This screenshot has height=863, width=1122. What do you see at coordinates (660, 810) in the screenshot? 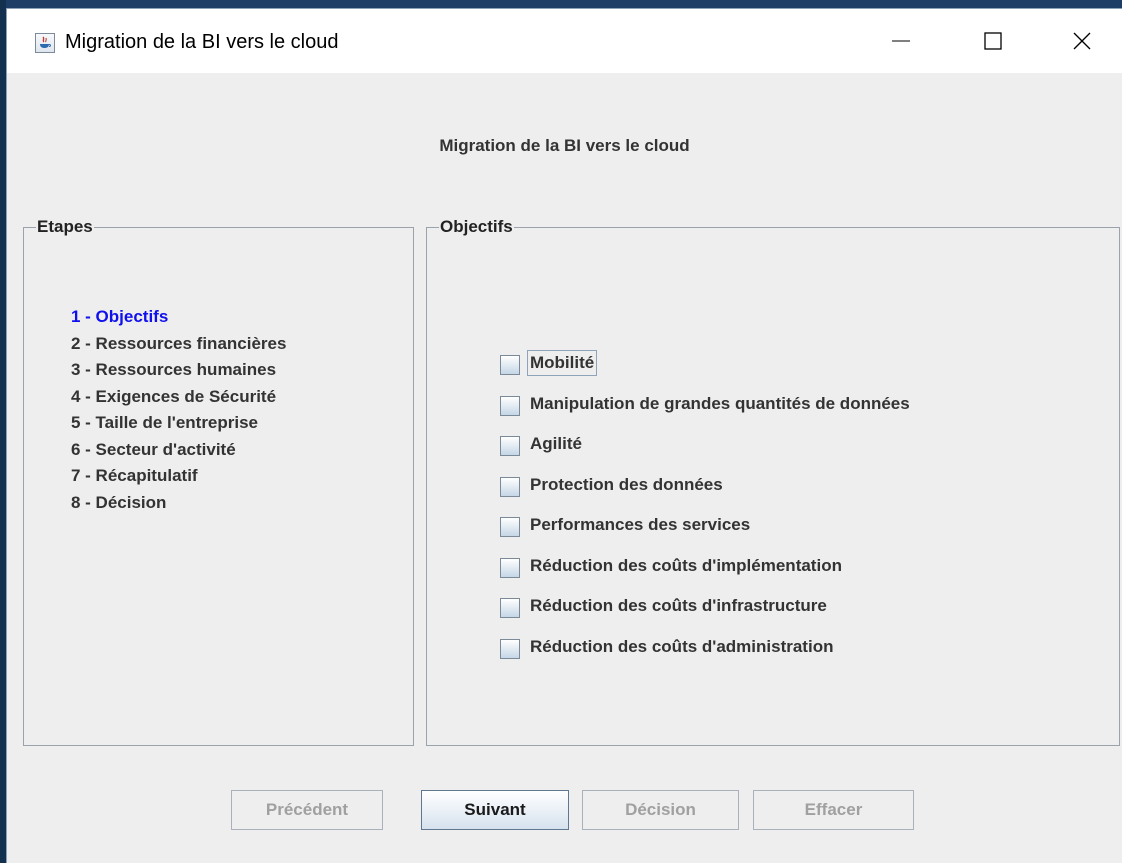
I see `decision-button: Décision` at bounding box center [660, 810].